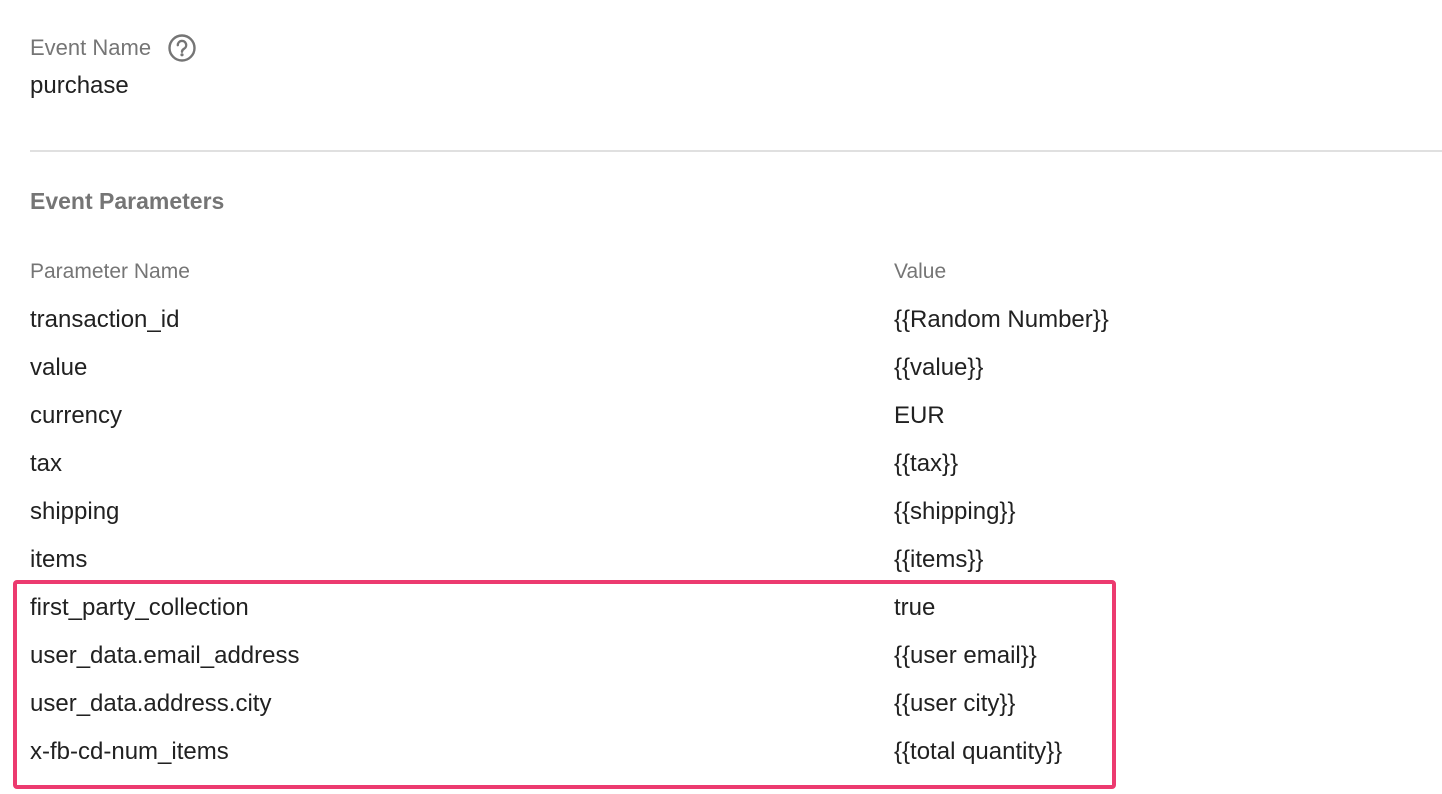  What do you see at coordinates (920, 271) in the screenshot?
I see `column-header-value: Value` at bounding box center [920, 271].